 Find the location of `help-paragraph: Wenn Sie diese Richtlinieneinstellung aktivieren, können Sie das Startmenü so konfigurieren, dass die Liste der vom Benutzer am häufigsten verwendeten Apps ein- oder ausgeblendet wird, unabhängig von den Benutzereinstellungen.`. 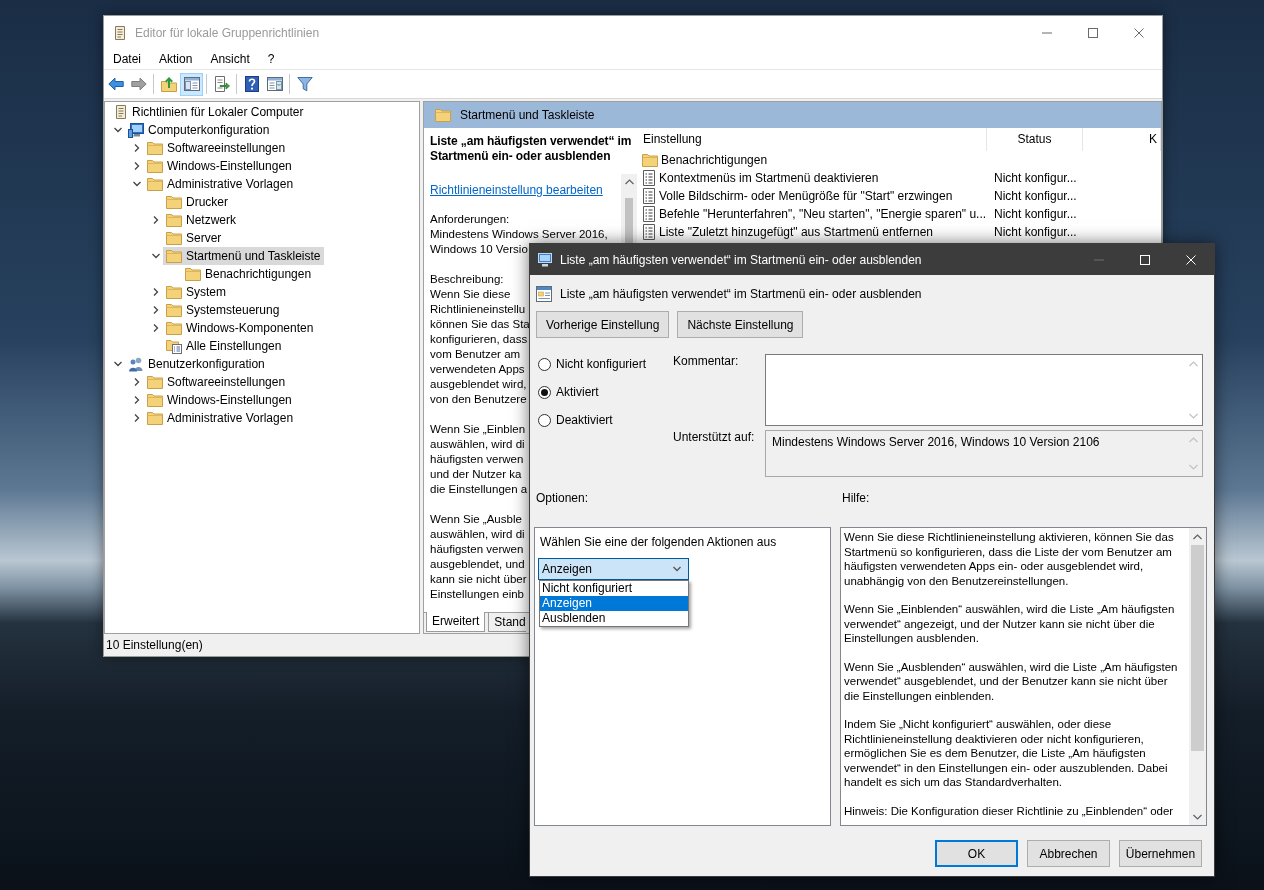

help-paragraph: Wenn Sie diese Richtlinieneinstellung aktivieren, können Sie das Startmenü so konfigurieren, dass die Liste der vom Benutzer am häufigsten verwendeten Apps ein- oder ausgeblendet wird, unabhängig von den Benutzereinstellungen. is located at coordinates (1009, 559).